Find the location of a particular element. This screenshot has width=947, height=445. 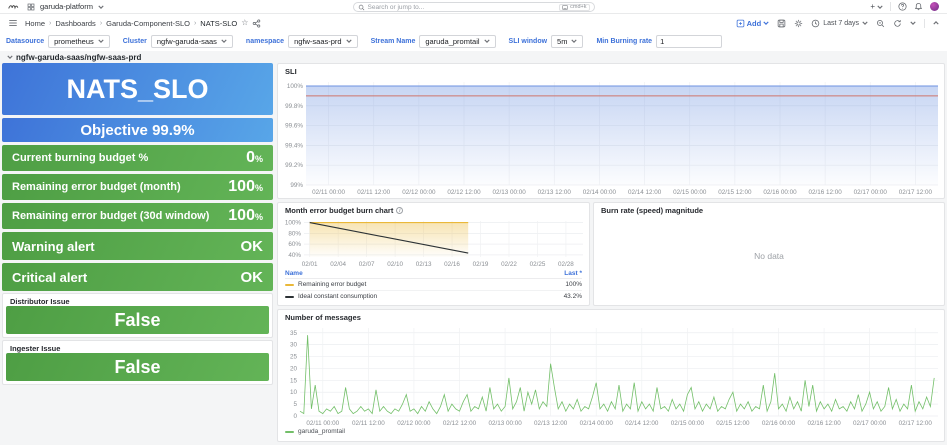

variable-datasource: Datasource prometheus is located at coordinates (58, 41).